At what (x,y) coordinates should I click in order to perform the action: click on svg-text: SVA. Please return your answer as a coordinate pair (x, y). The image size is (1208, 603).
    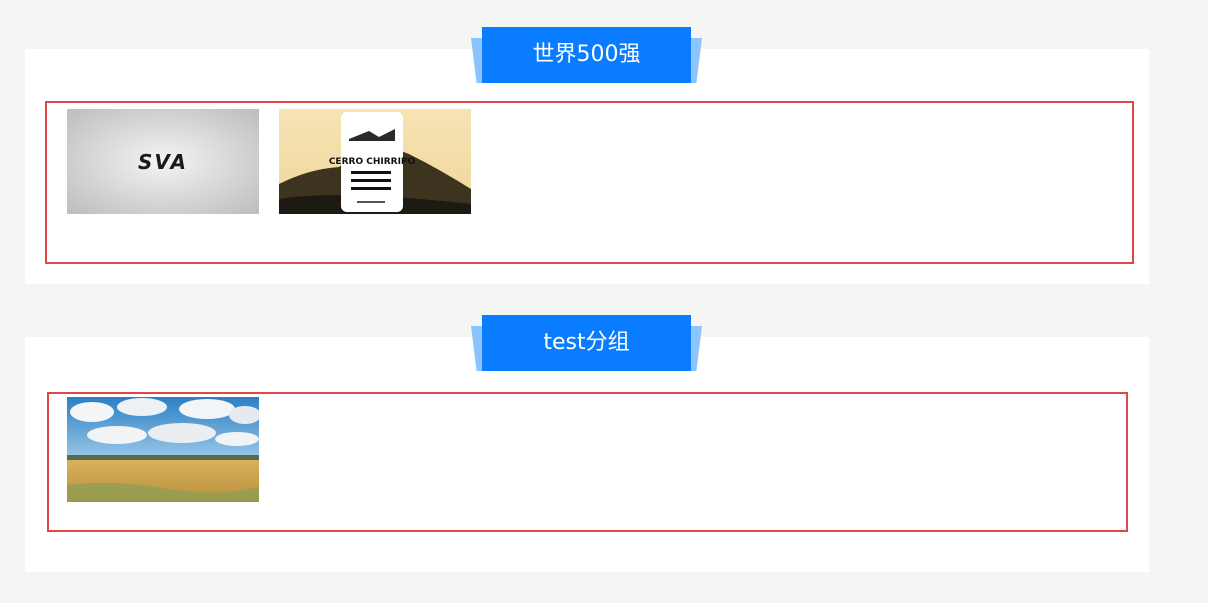
    Looking at the image, I should click on (163, 162).